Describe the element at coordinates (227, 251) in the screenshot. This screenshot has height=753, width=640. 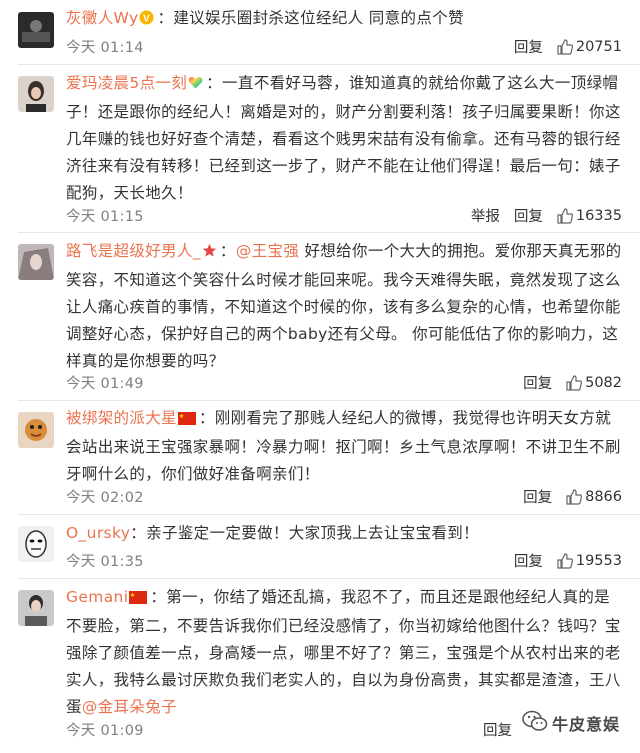
I see `colon-text: ：` at that location.